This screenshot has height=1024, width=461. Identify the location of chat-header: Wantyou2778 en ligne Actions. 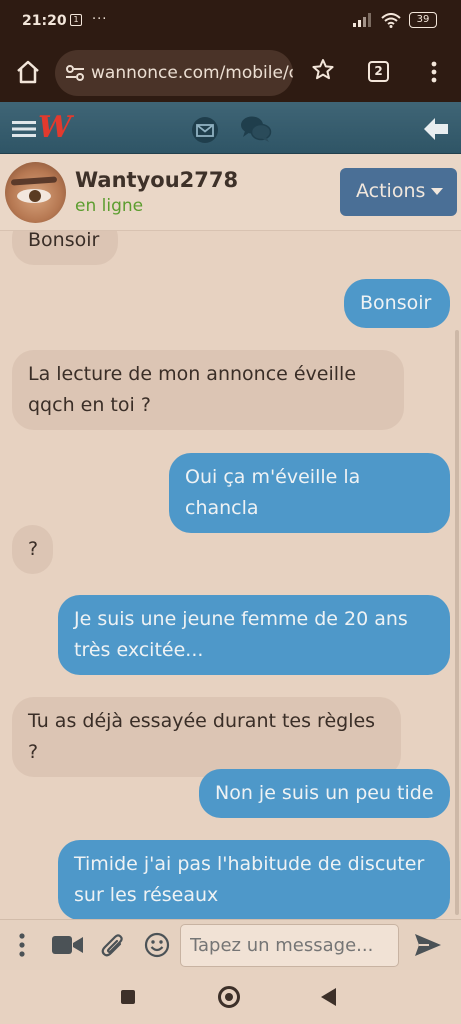
(230, 192).